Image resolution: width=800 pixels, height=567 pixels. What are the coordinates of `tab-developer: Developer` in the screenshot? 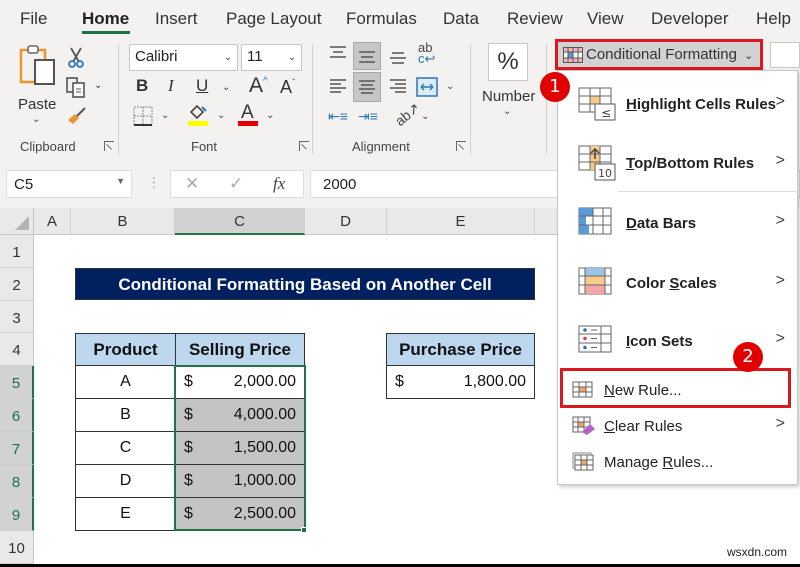 It's located at (690, 19).